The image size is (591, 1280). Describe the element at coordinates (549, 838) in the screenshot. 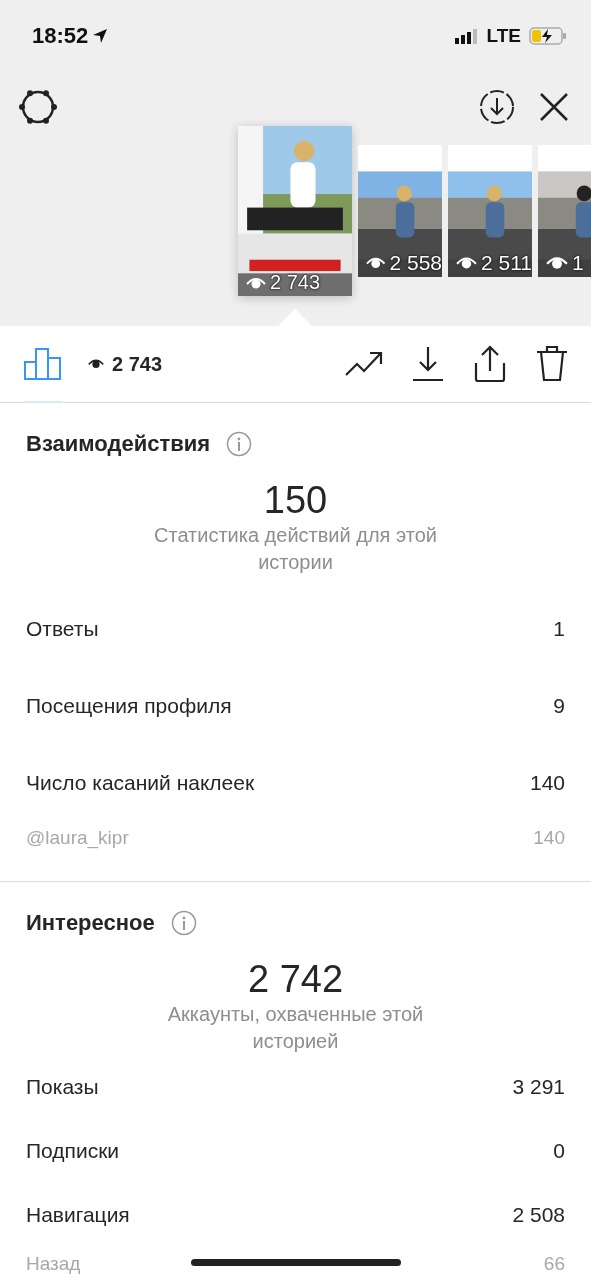

I see `sub-metric-value: 140` at that location.